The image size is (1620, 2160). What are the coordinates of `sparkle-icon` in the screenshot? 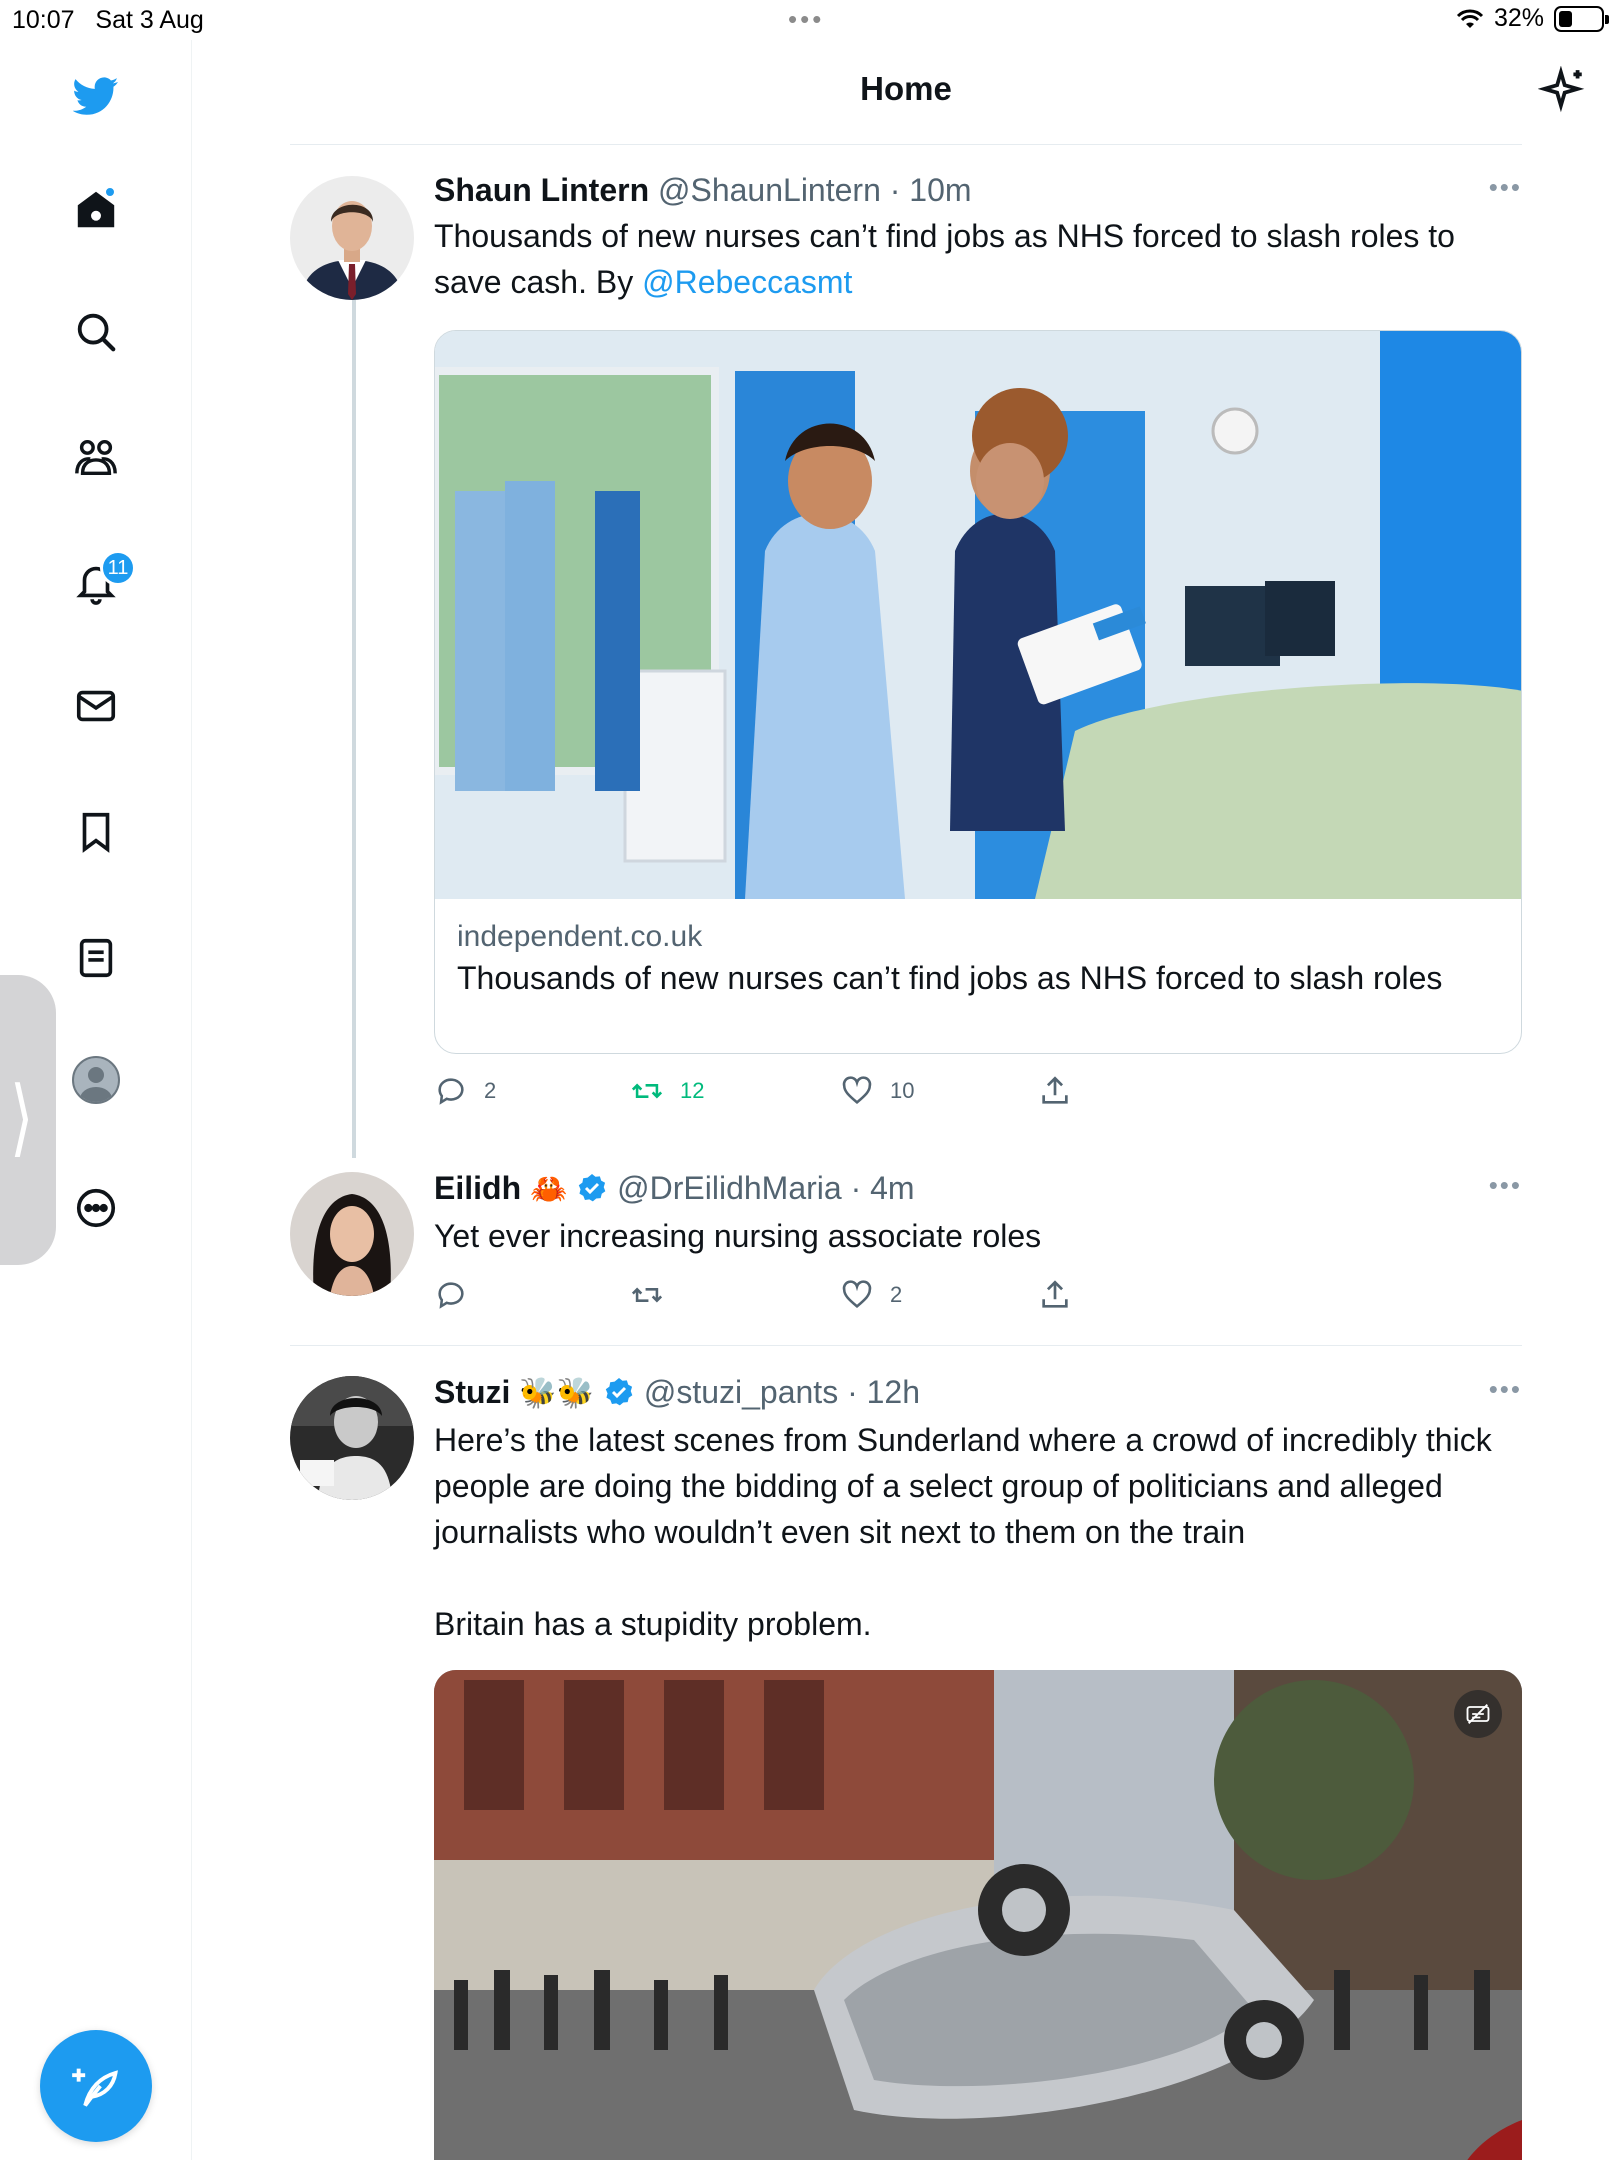 It's located at (1563, 91).